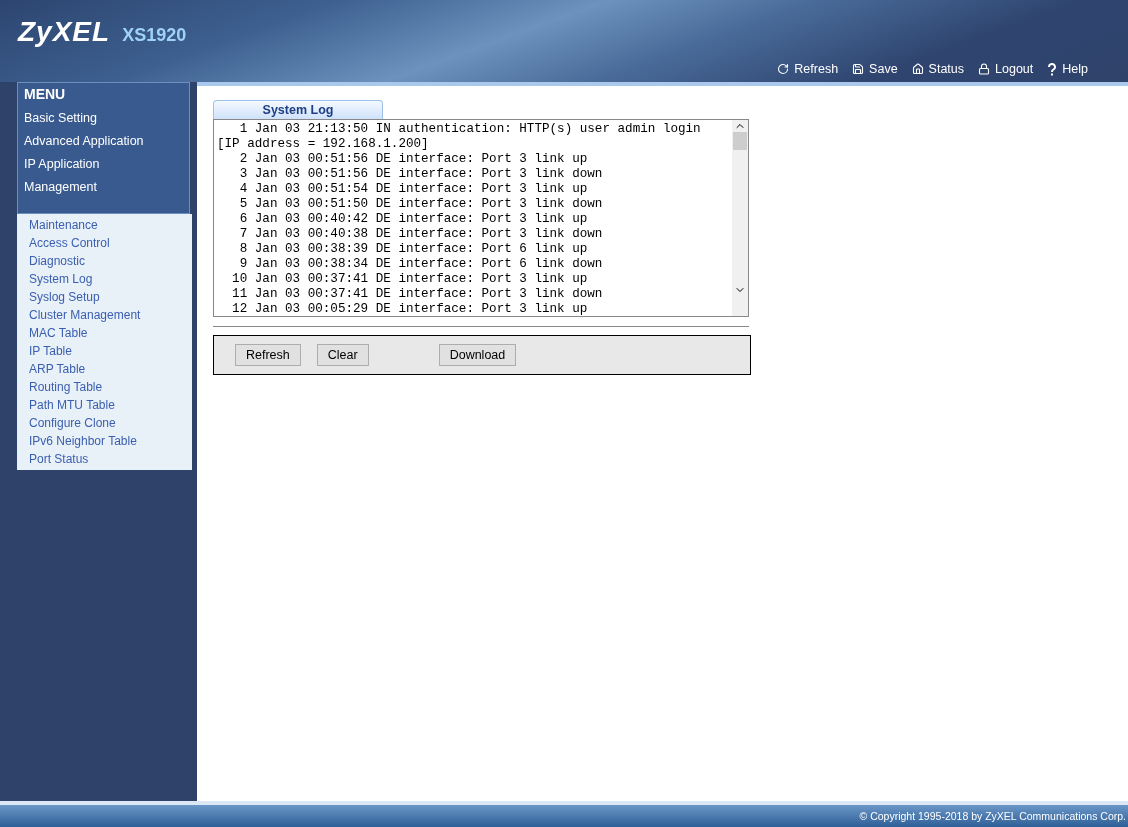 The image size is (1128, 827). Describe the element at coordinates (1052, 69) in the screenshot. I see `help-icon` at that location.